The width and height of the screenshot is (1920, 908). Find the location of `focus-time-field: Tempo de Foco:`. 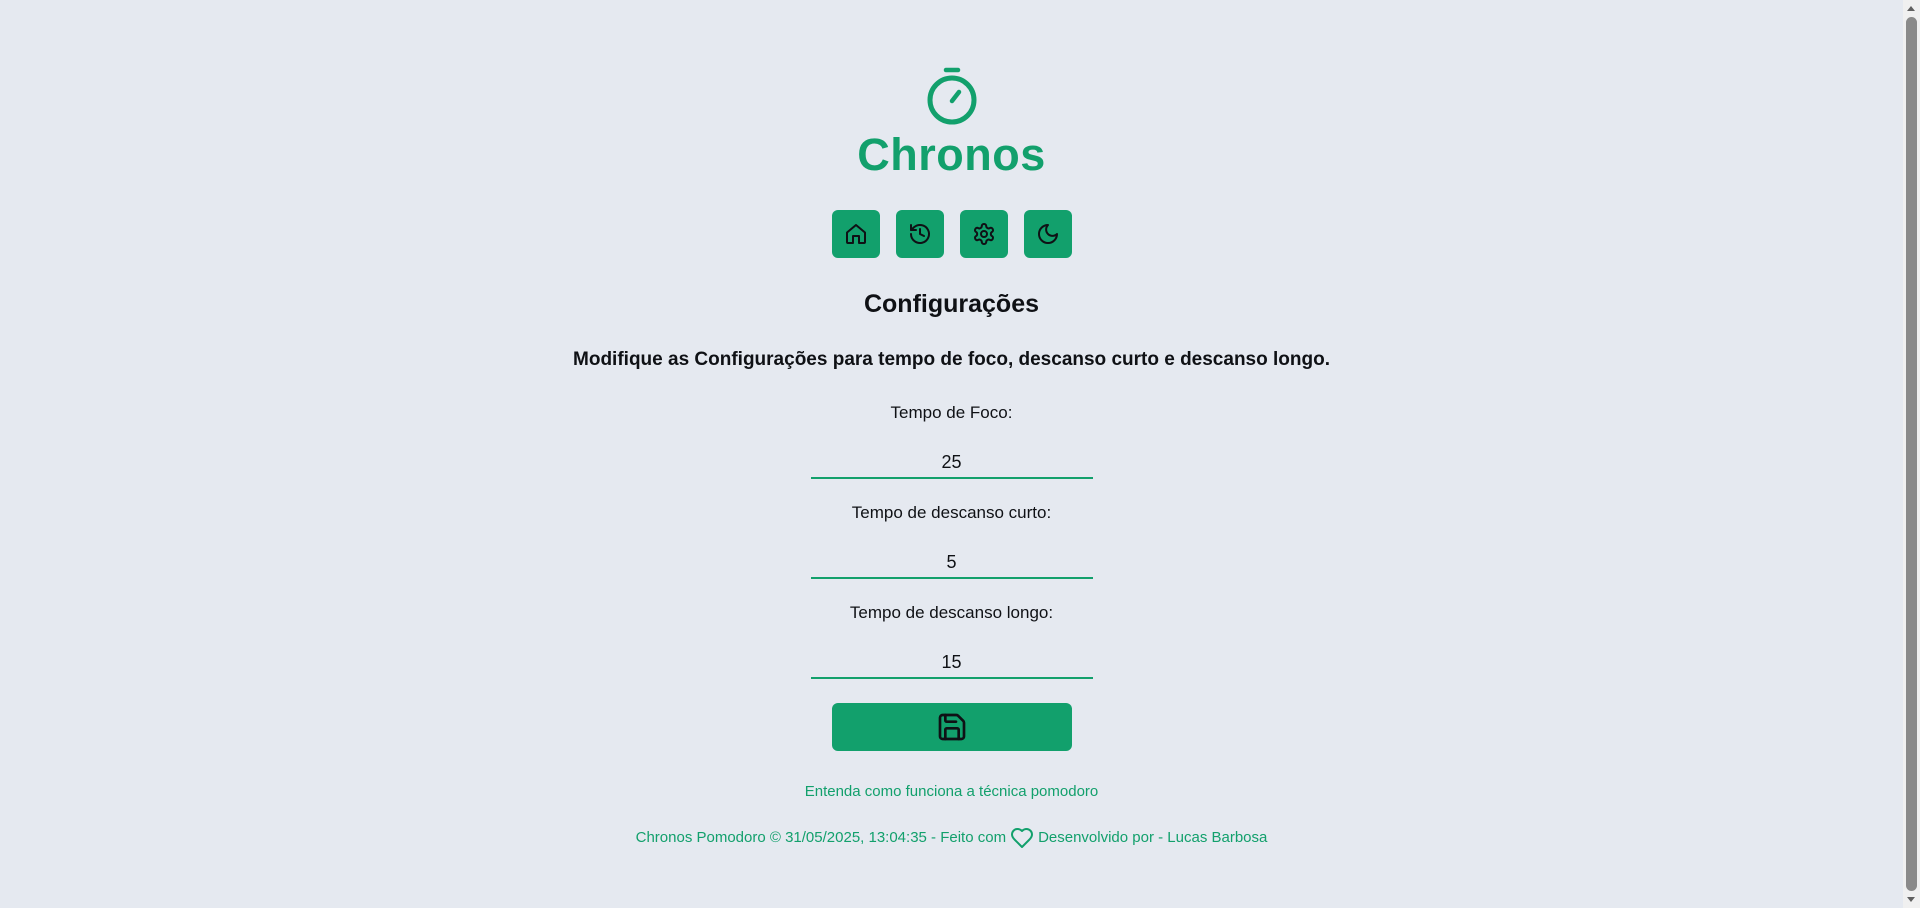

focus-time-field: Tempo de Foco: is located at coordinates (951, 440).